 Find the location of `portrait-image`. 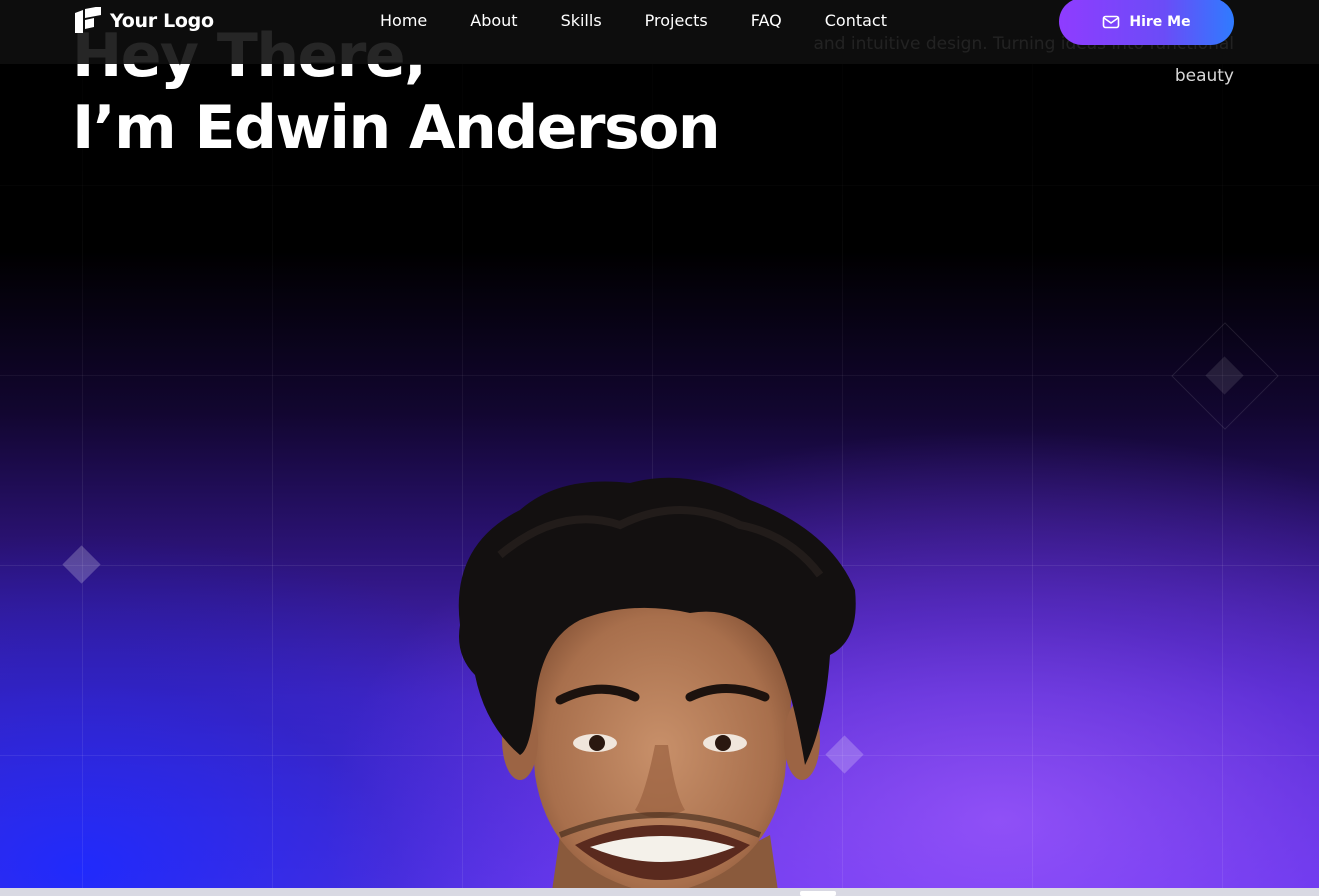

portrait-image is located at coordinates (657, 686).